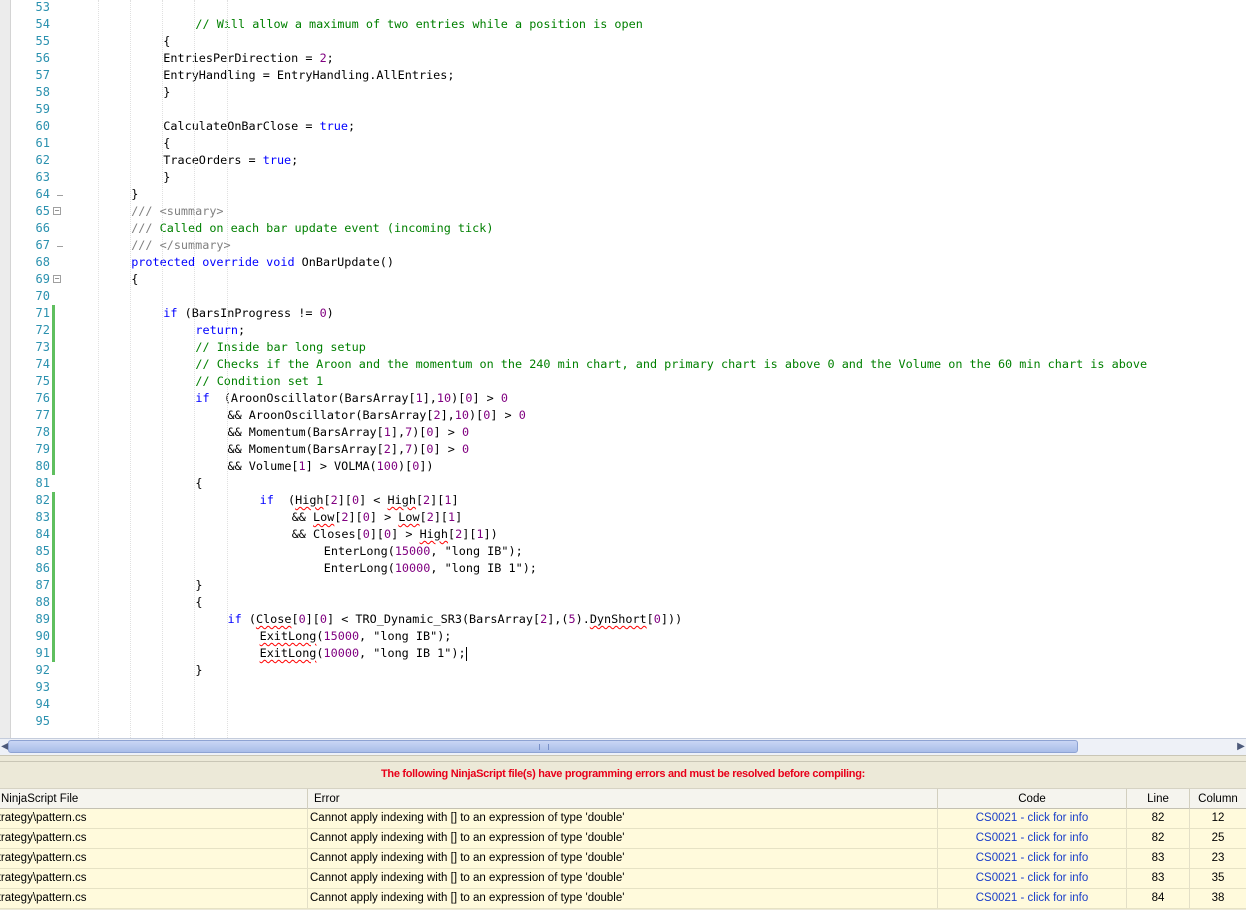  What do you see at coordinates (42, 602) in the screenshot?
I see `line-number: 88` at bounding box center [42, 602].